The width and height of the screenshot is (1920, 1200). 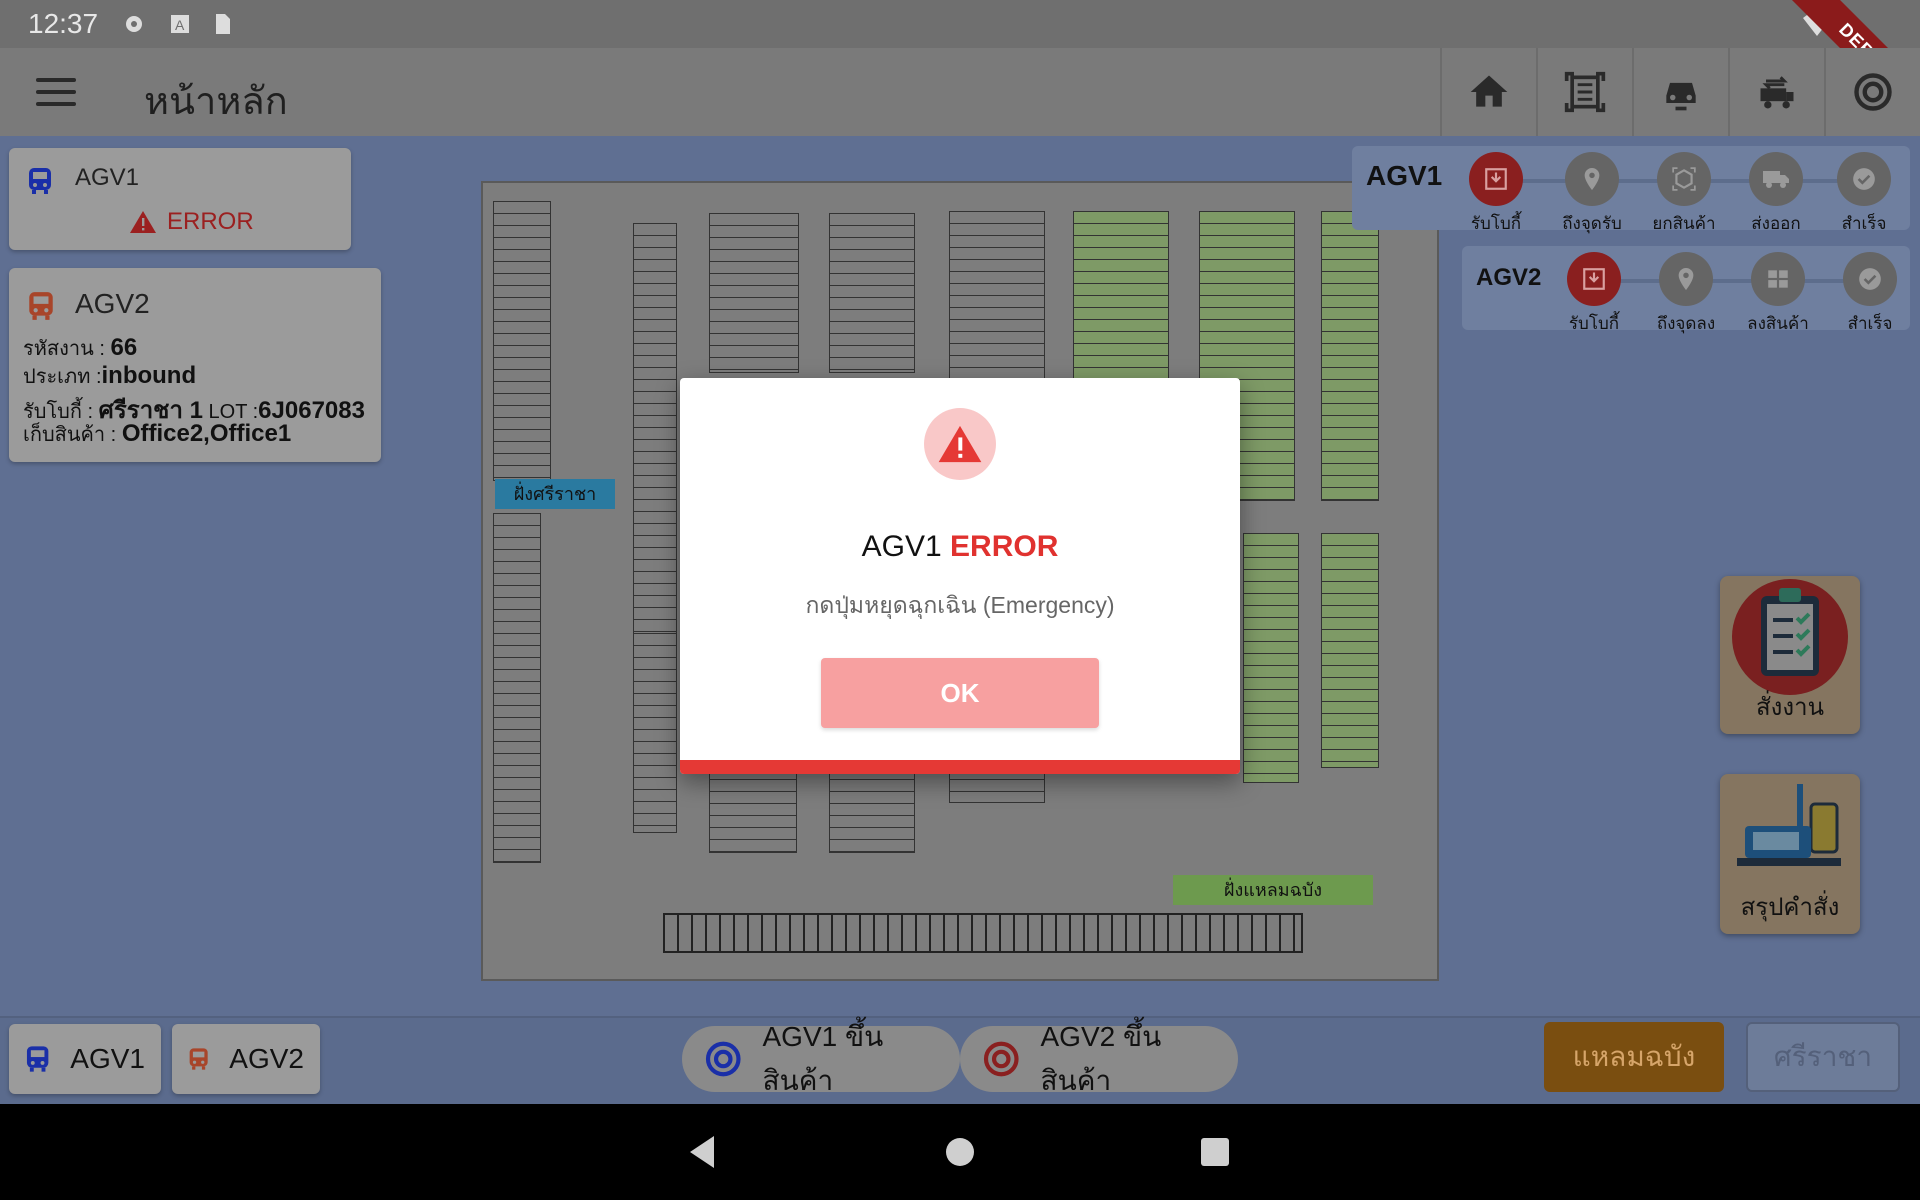 What do you see at coordinates (63, 23) in the screenshot?
I see `status-time: 12:37` at bounding box center [63, 23].